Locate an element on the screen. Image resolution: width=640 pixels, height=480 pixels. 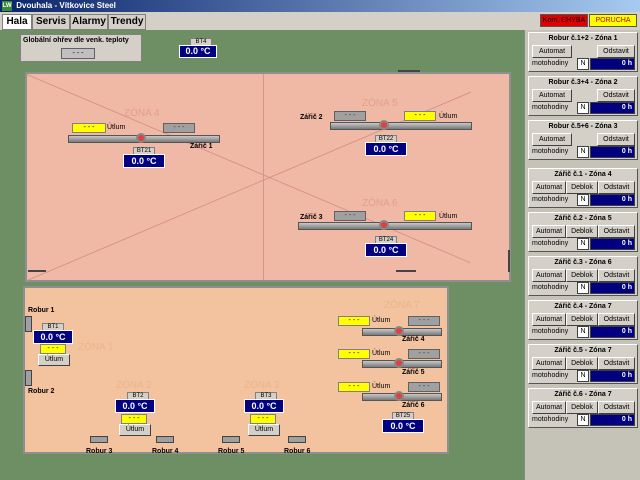
zone-2-label: ZÓNA 2 is located at coordinates (134, 385).